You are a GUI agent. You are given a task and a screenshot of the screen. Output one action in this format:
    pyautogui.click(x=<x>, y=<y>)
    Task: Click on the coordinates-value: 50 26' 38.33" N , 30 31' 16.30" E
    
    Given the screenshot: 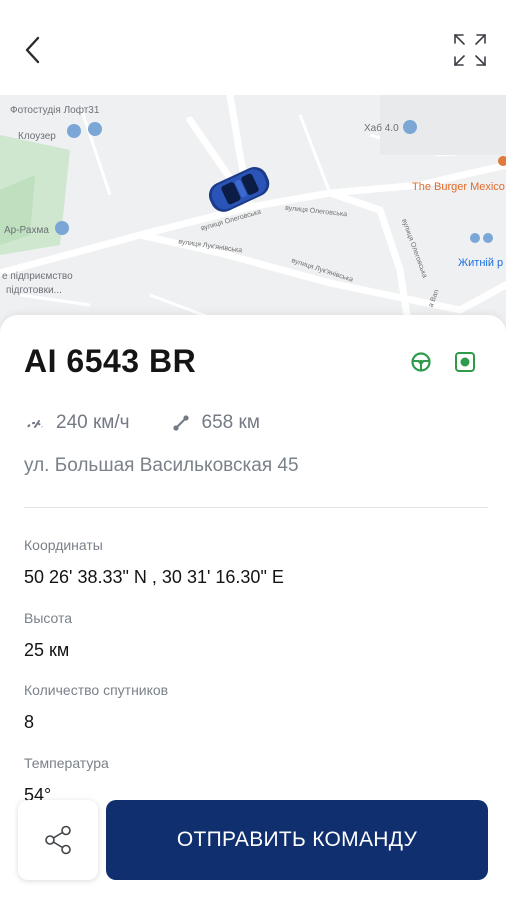 What is the action you would take?
    pyautogui.click(x=154, y=577)
    